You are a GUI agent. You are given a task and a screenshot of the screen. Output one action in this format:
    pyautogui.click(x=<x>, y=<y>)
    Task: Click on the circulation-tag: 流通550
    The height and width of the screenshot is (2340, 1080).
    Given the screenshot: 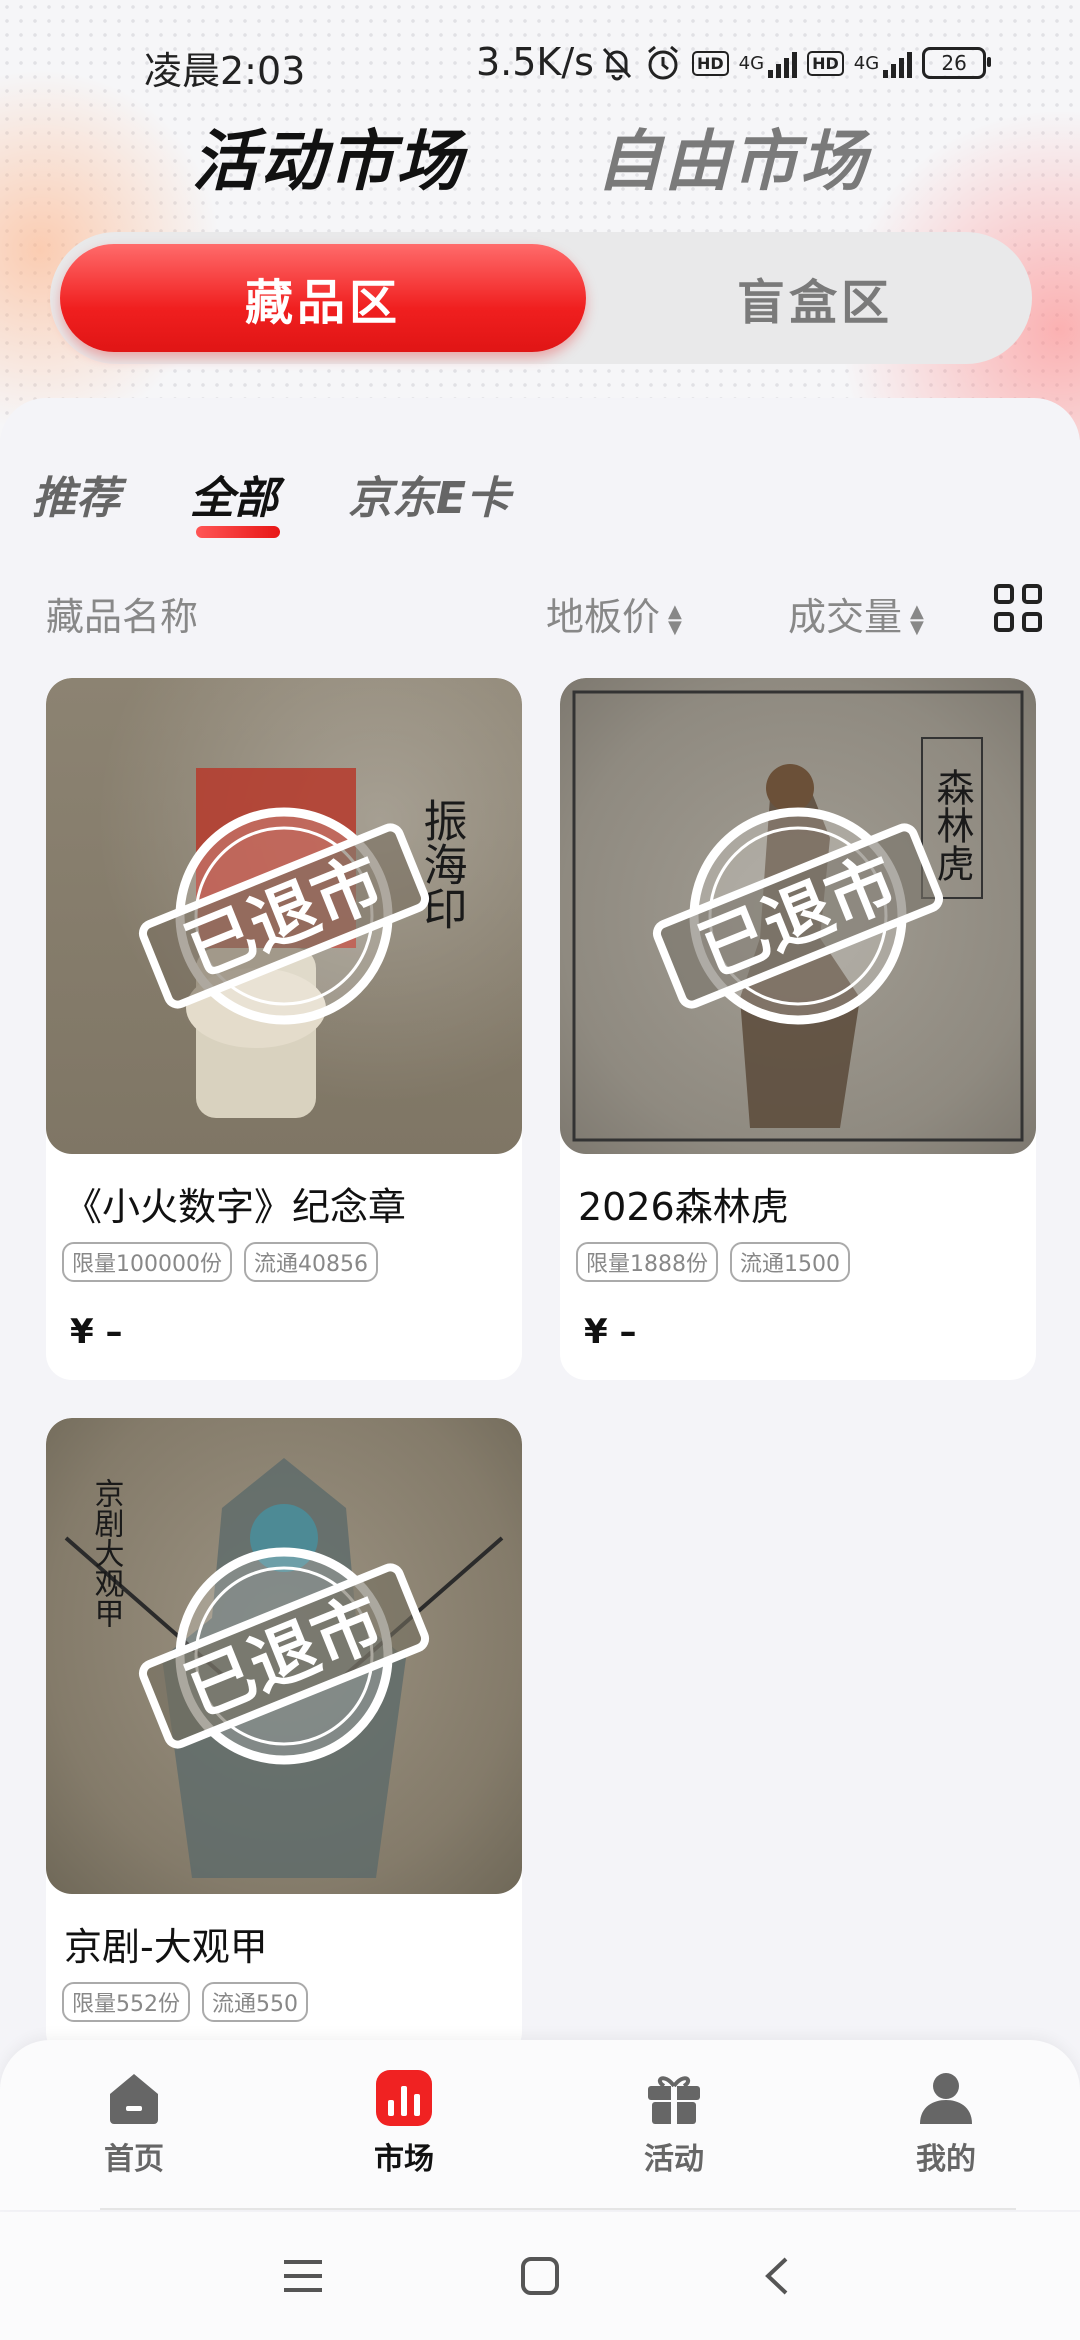 What is the action you would take?
    pyautogui.click(x=255, y=2002)
    